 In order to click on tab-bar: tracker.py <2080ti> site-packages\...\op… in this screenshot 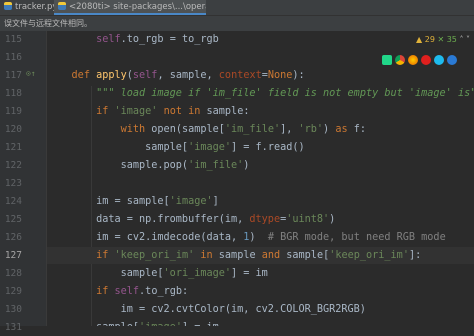, I will do `click(237, 8)`.